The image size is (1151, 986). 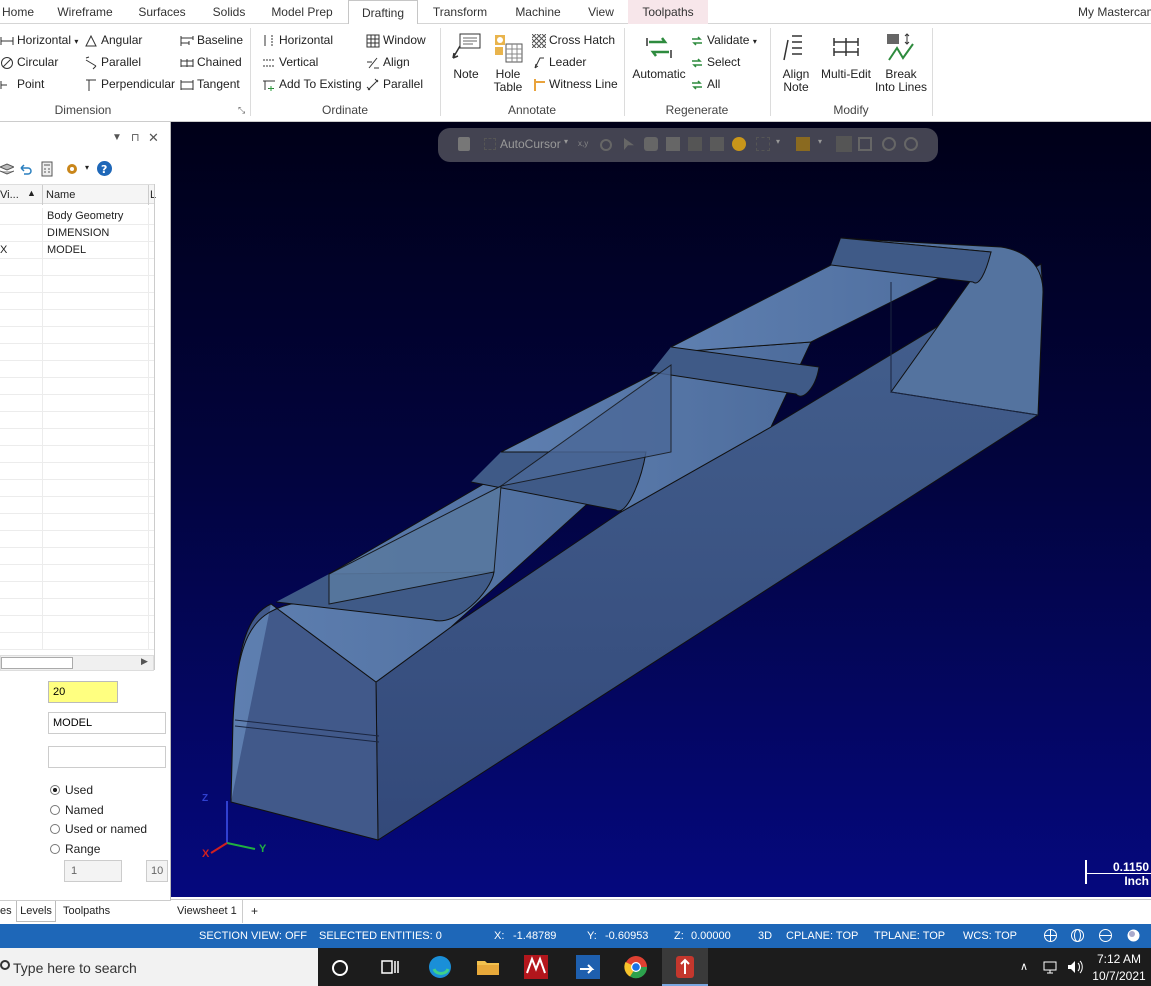 What do you see at coordinates (107, 757) in the screenshot?
I see `level-set-field` at bounding box center [107, 757].